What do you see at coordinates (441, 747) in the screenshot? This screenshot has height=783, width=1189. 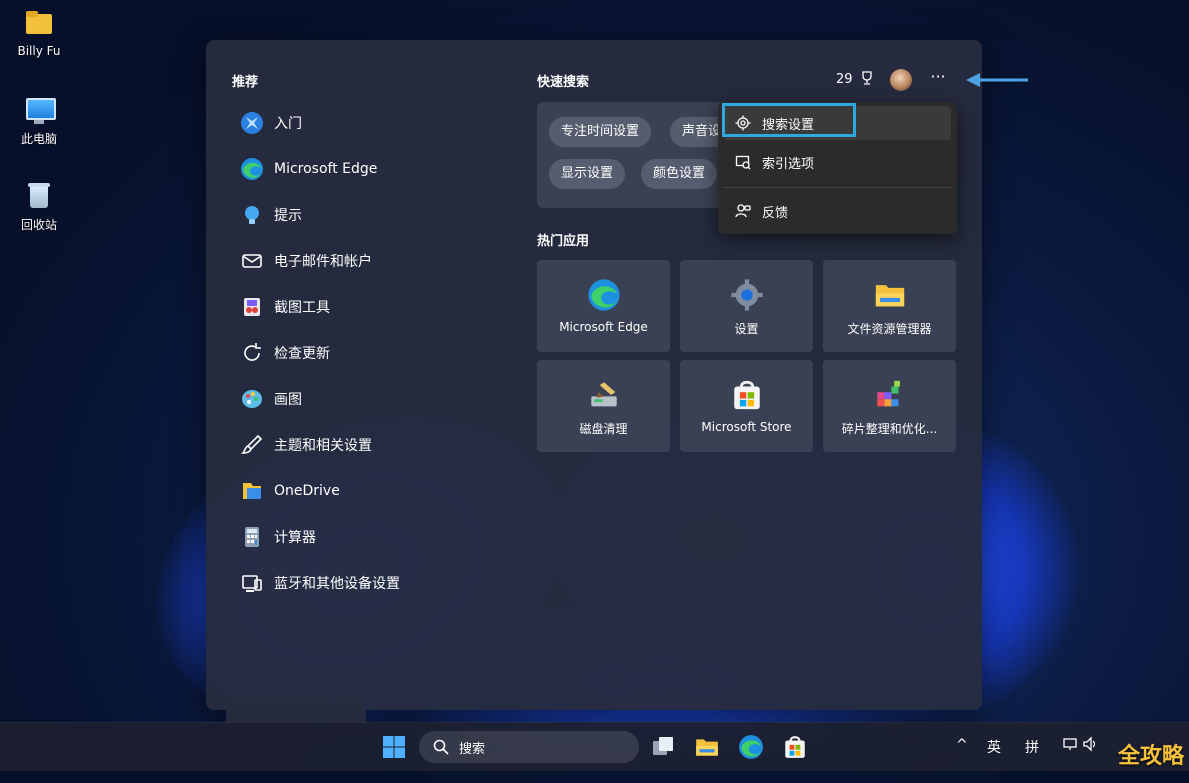 I see `search-icon` at bounding box center [441, 747].